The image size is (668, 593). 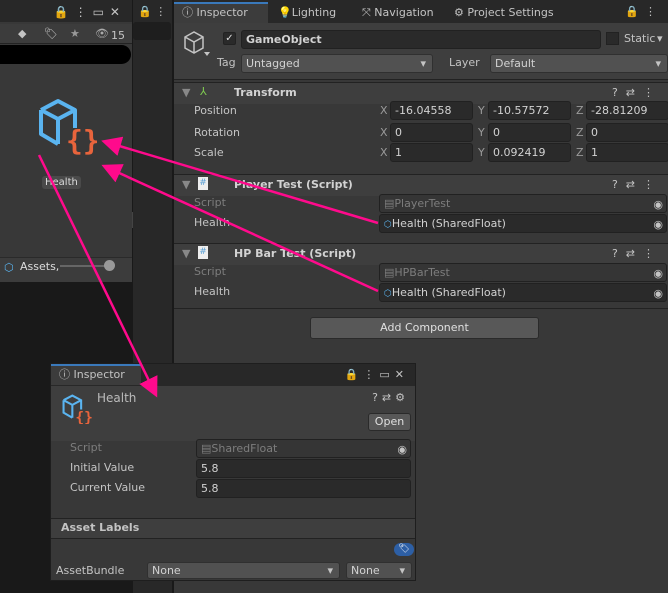 What do you see at coordinates (97, 276) in the screenshot?
I see `arrow-to-floating-inspector` at bounding box center [97, 276].